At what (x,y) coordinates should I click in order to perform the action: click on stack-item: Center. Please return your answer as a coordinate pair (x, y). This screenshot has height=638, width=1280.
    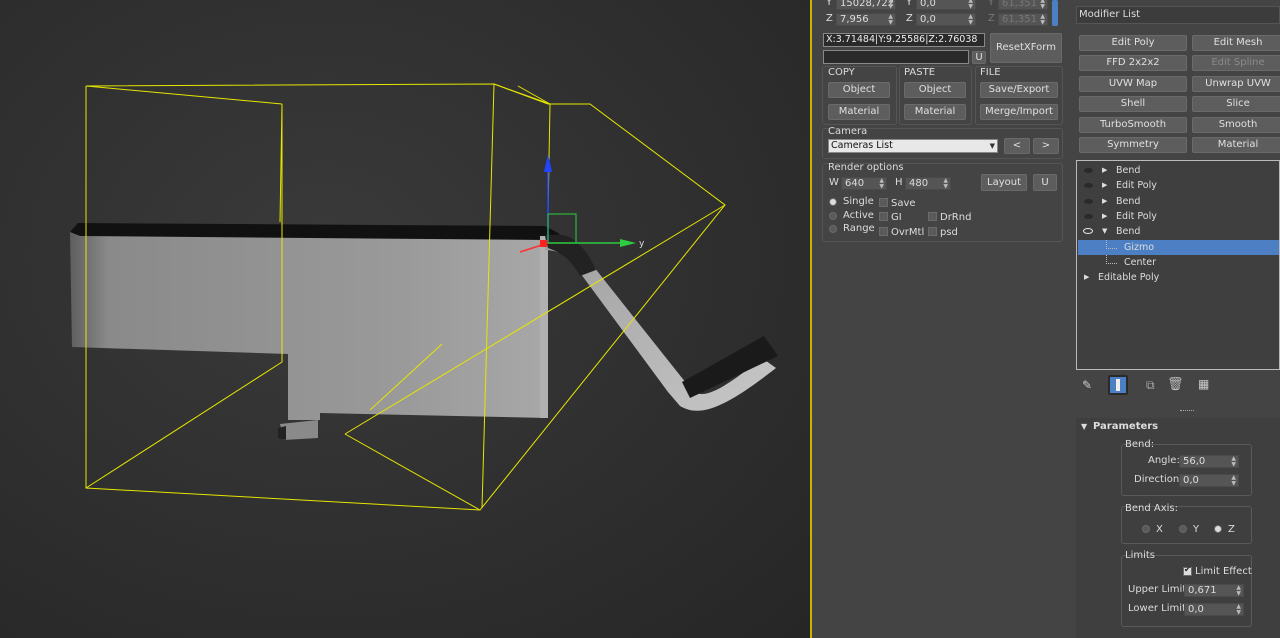
    Looking at the image, I should click on (1178, 262).